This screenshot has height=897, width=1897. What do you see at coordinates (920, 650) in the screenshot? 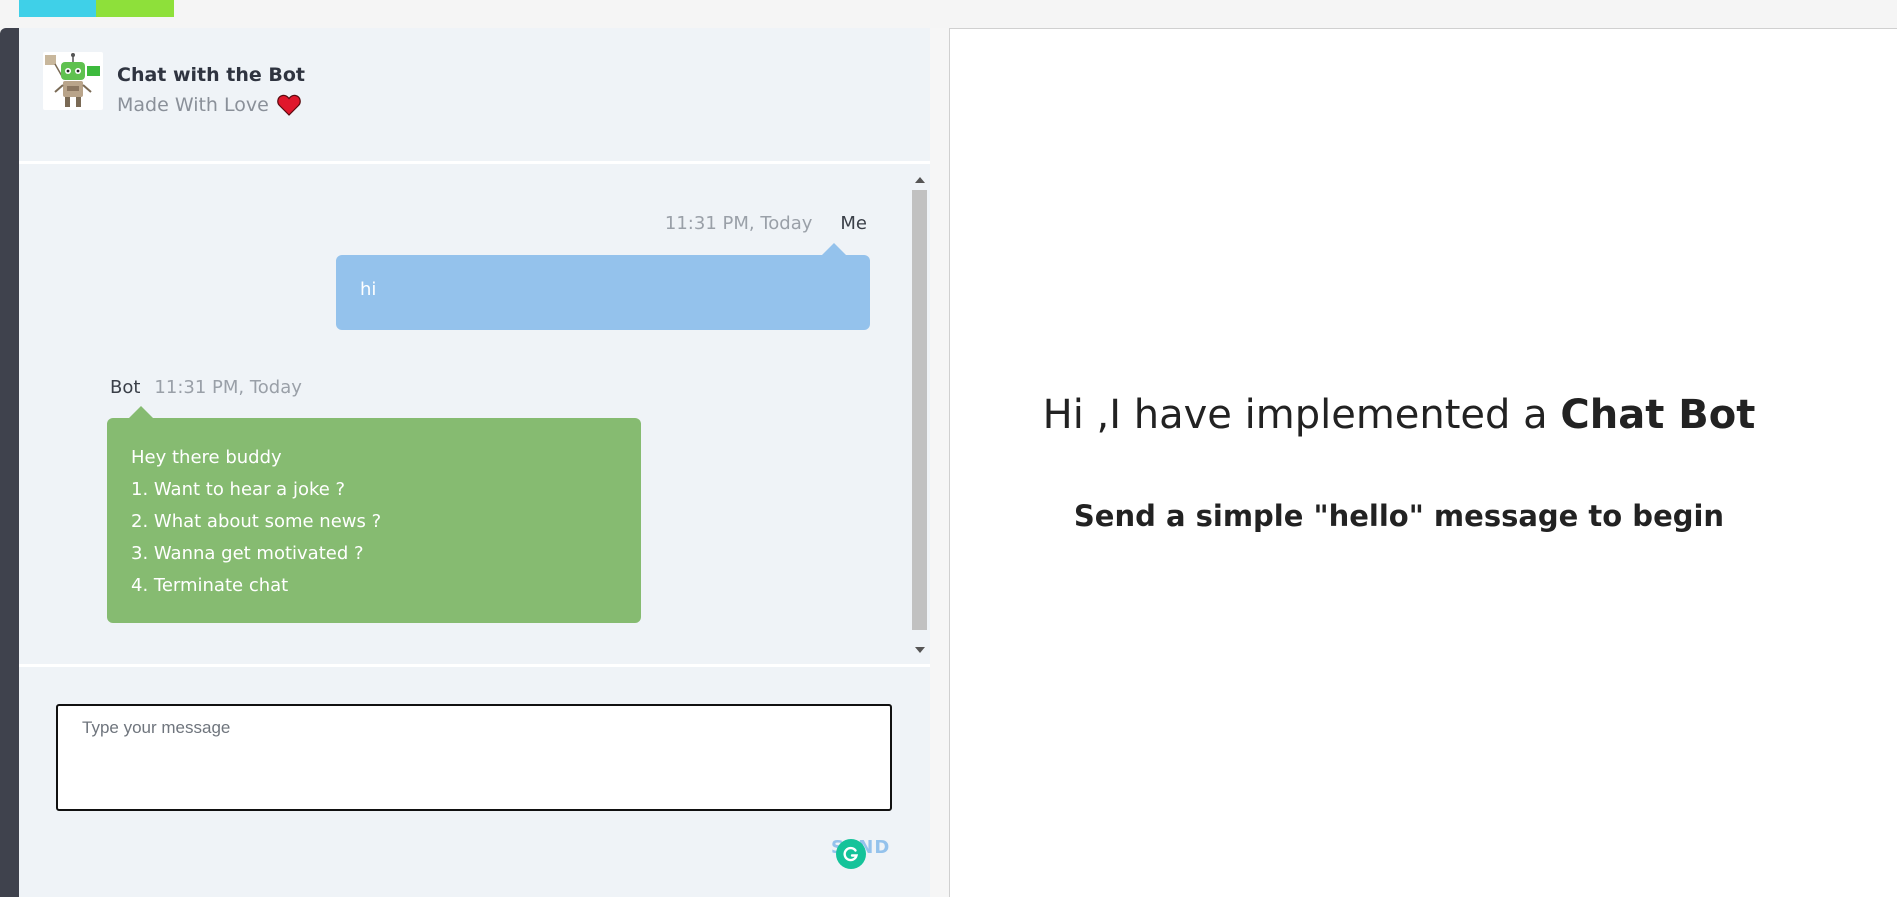
I see `scroll-down-arrow-icon` at bounding box center [920, 650].